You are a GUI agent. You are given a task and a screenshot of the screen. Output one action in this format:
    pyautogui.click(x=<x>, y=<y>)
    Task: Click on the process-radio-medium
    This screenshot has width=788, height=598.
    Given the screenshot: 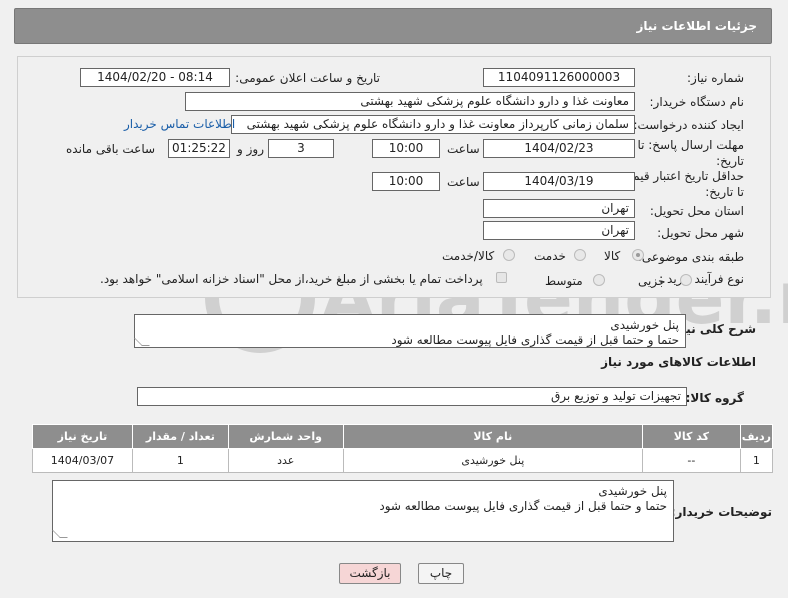 What is the action you would take?
    pyautogui.click(x=599, y=280)
    